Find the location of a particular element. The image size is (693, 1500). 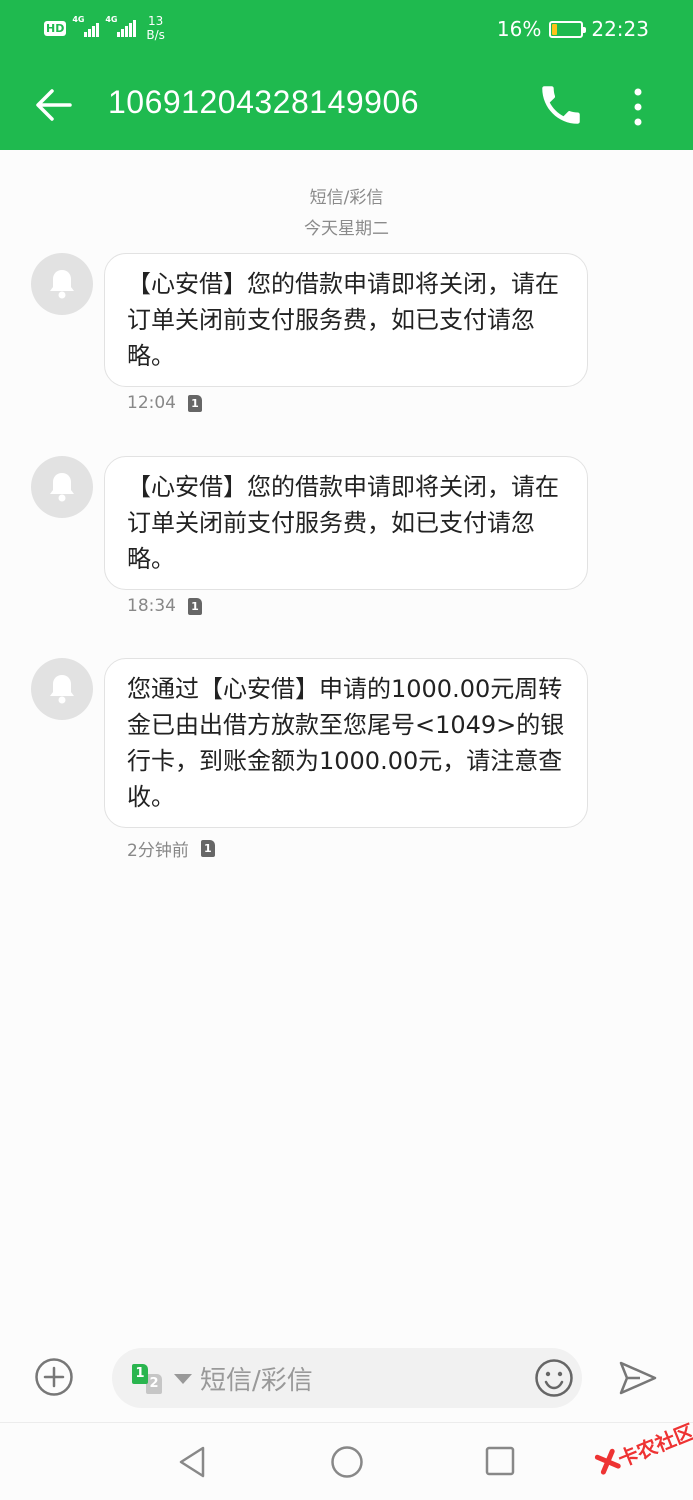

signal-1-label: 4G is located at coordinates (78, 19).